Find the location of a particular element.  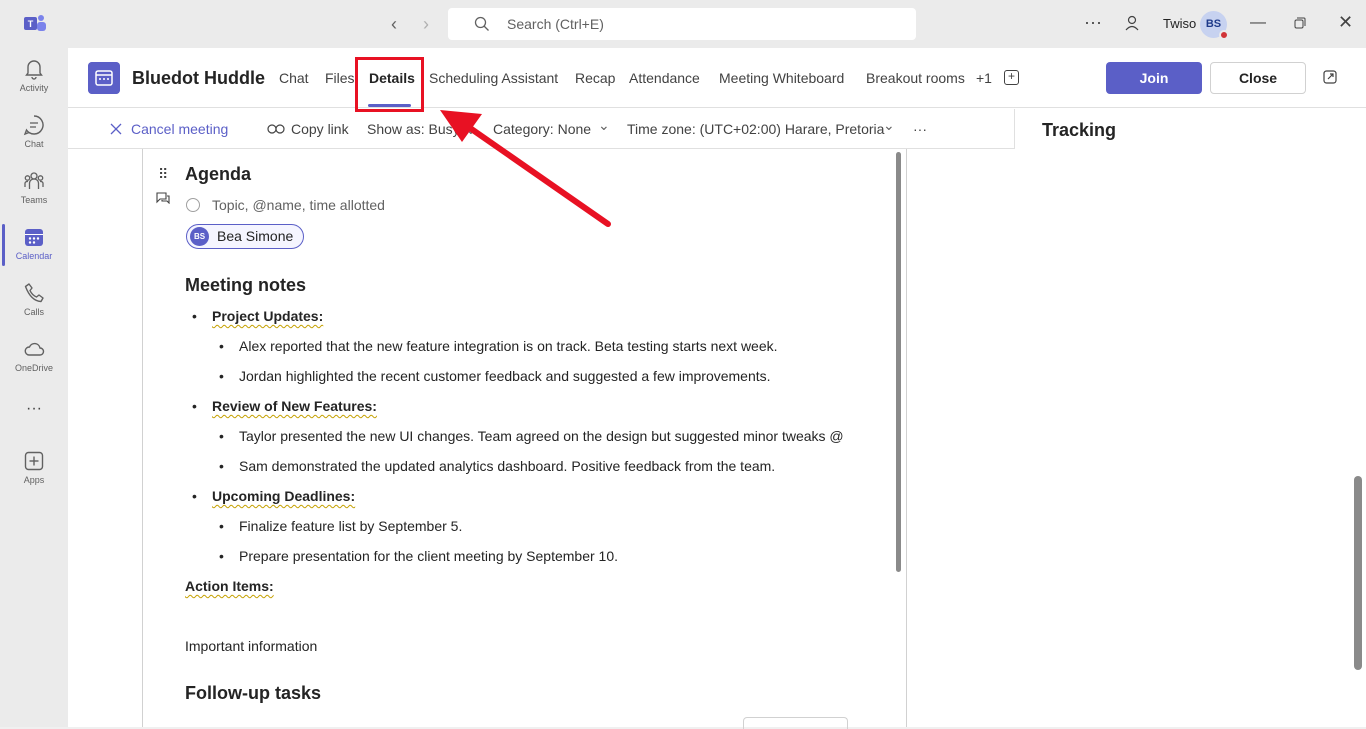

rail-label: Calendar is located at coordinates (34, 256).